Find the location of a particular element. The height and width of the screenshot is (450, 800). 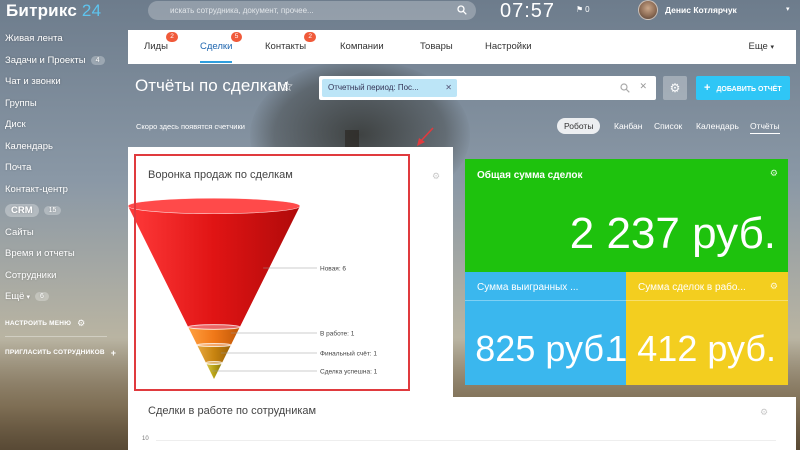

view-label: Календарь is located at coordinates (717, 126).